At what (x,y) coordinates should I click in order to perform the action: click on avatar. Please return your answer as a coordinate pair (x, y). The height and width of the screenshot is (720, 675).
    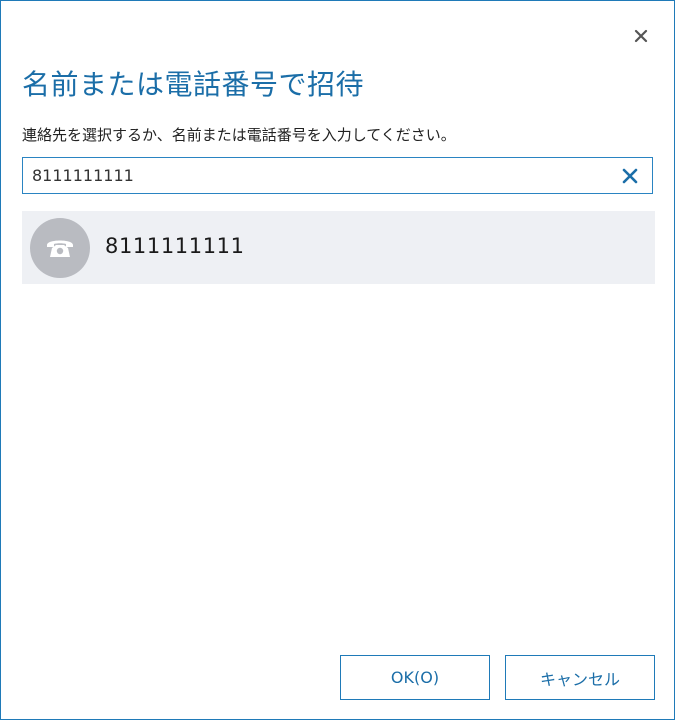
    Looking at the image, I should click on (60, 248).